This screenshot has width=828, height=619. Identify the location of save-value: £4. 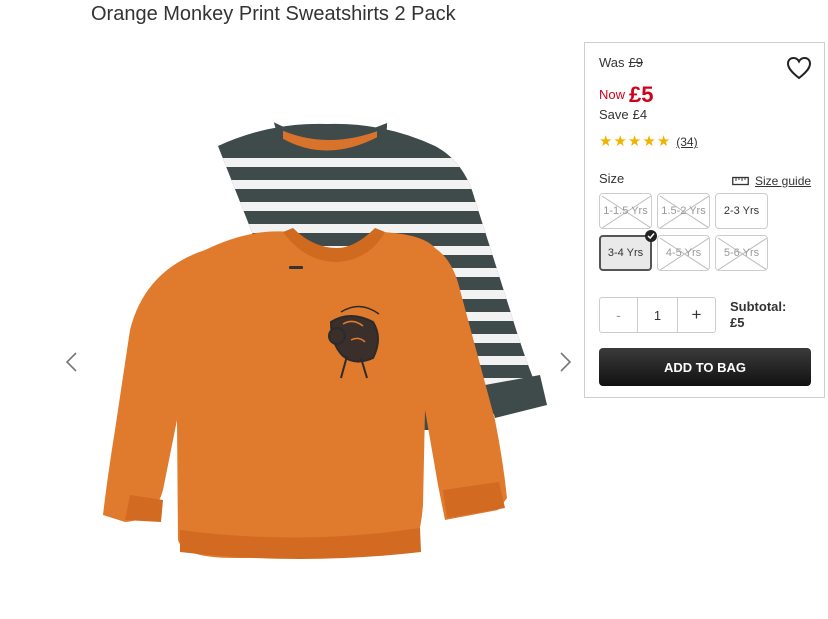
(640, 114).